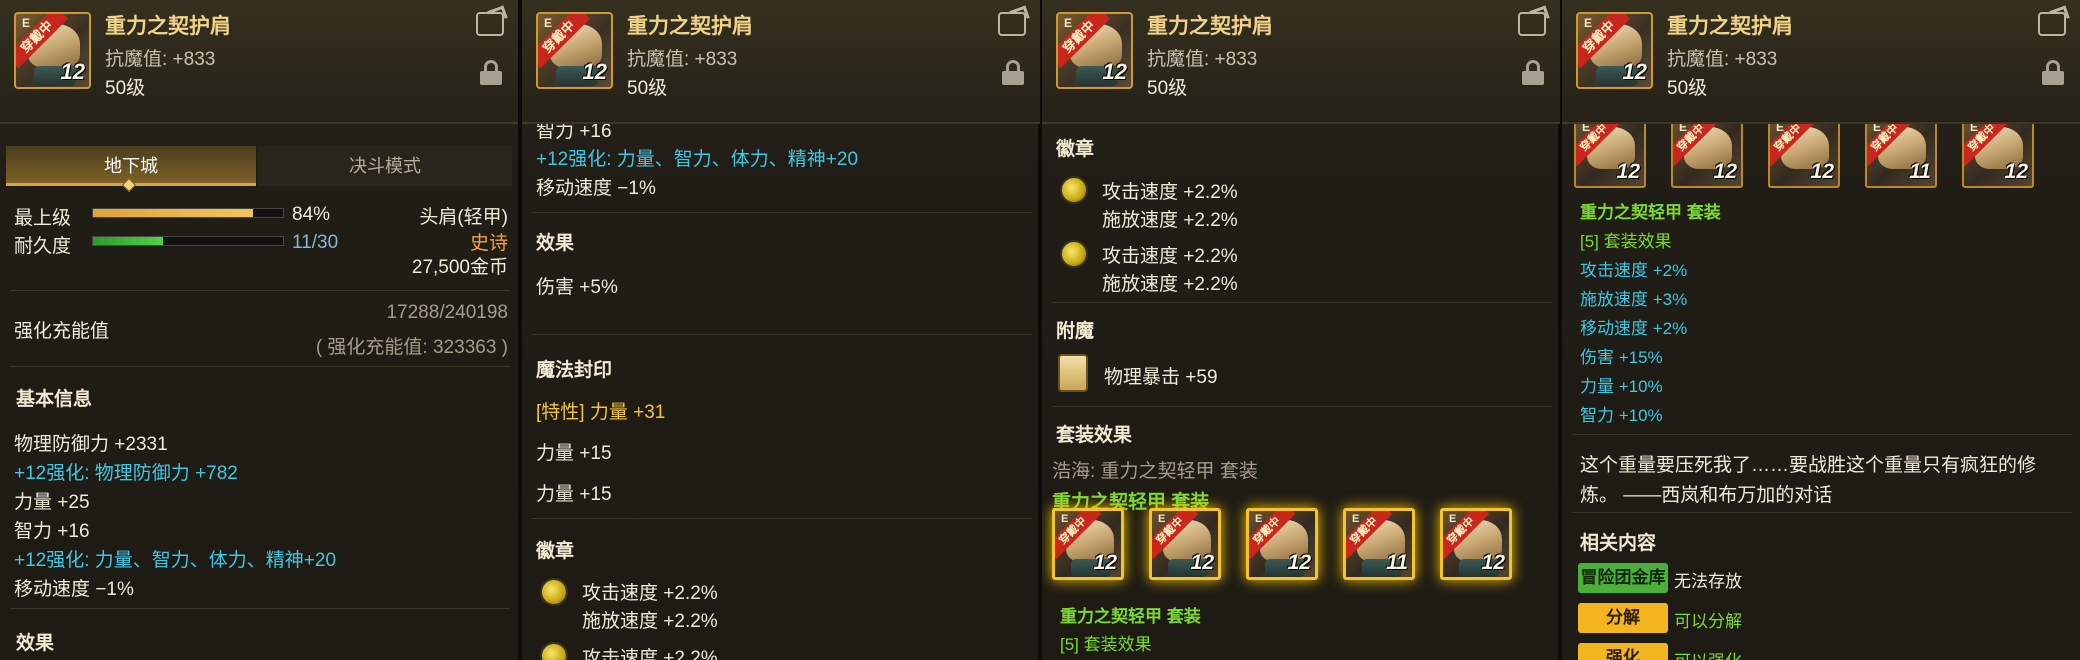 The image size is (2080, 660). I want to click on tab-pvp: 决斗模式, so click(385, 166).